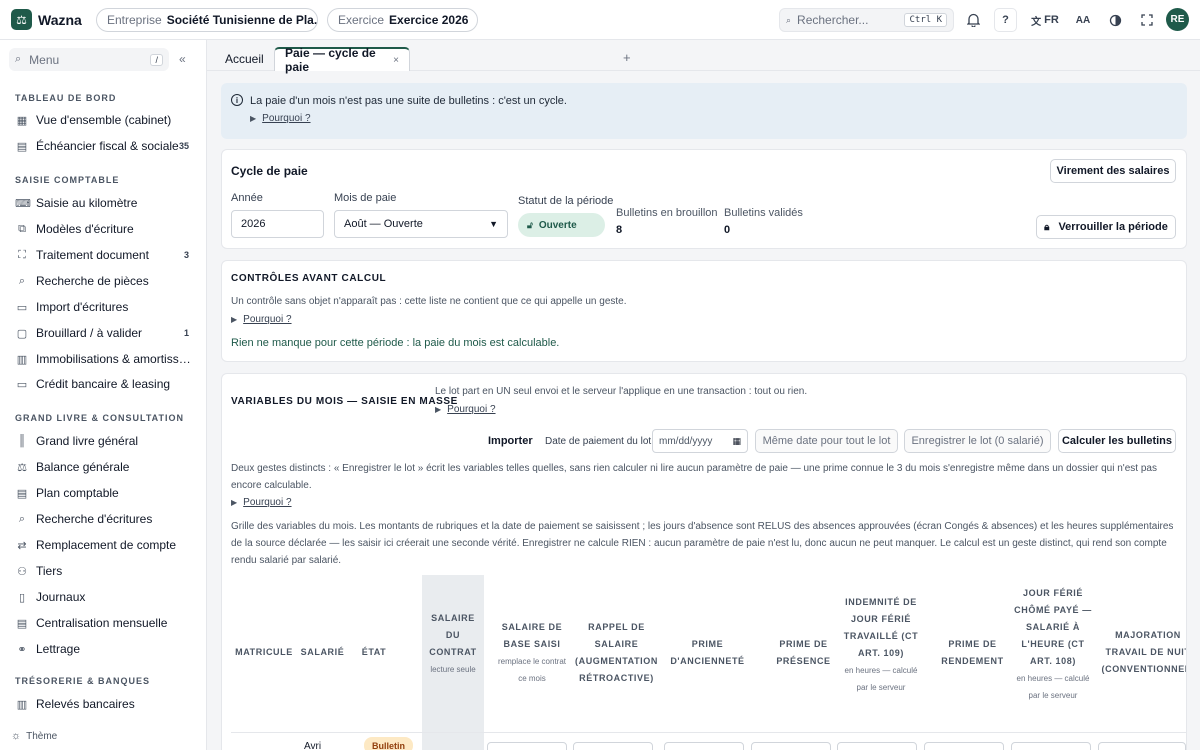  What do you see at coordinates (1177, 19) in the screenshot?
I see `avatar: RE` at bounding box center [1177, 19].